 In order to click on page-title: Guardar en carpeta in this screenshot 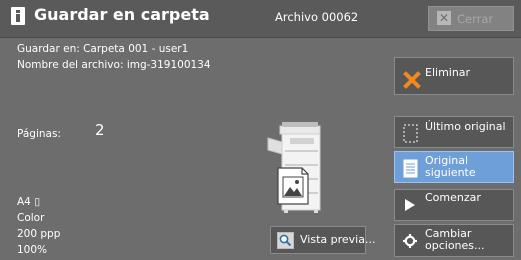, I will do `click(122, 14)`.